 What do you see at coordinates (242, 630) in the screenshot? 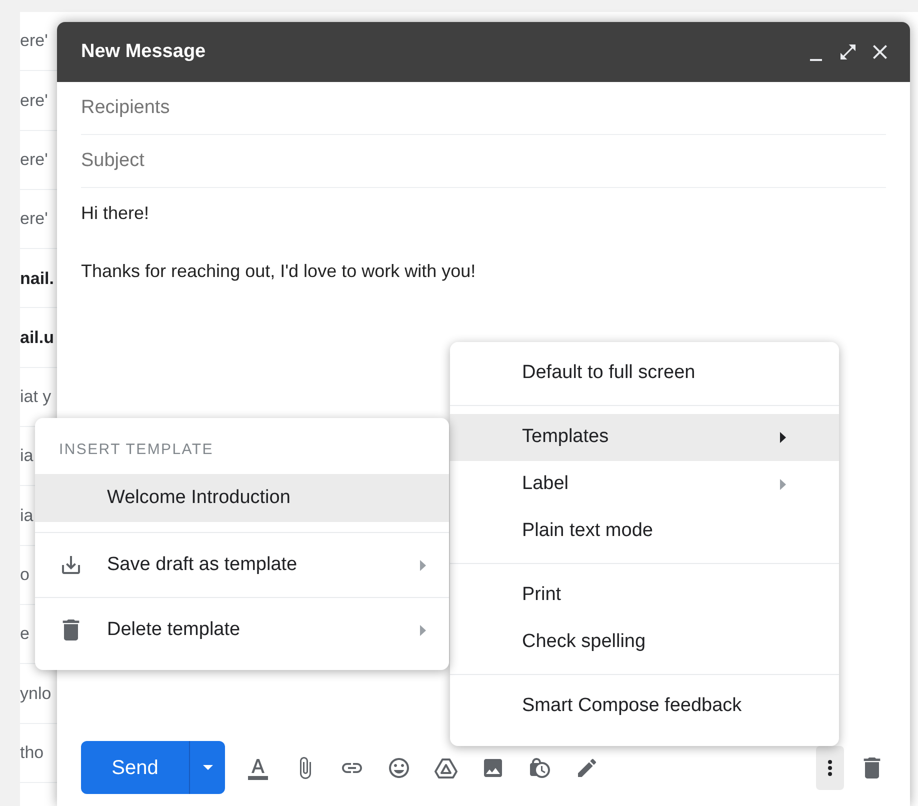
I see `menu-item: Delete template` at bounding box center [242, 630].